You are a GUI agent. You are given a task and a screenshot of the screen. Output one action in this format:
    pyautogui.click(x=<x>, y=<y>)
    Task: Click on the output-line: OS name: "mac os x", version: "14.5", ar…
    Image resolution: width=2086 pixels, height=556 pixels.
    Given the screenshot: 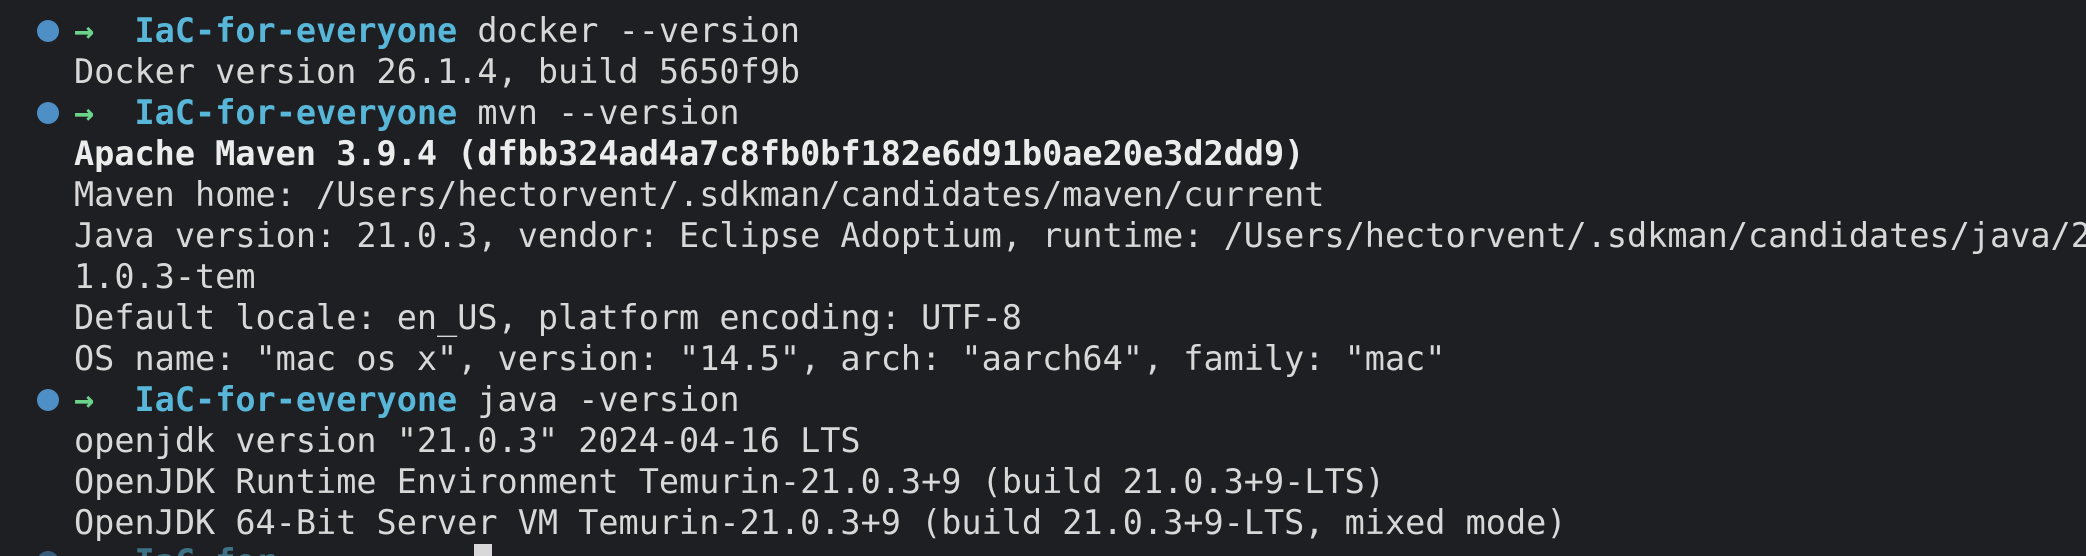 What is the action you would take?
    pyautogui.click(x=760, y=358)
    